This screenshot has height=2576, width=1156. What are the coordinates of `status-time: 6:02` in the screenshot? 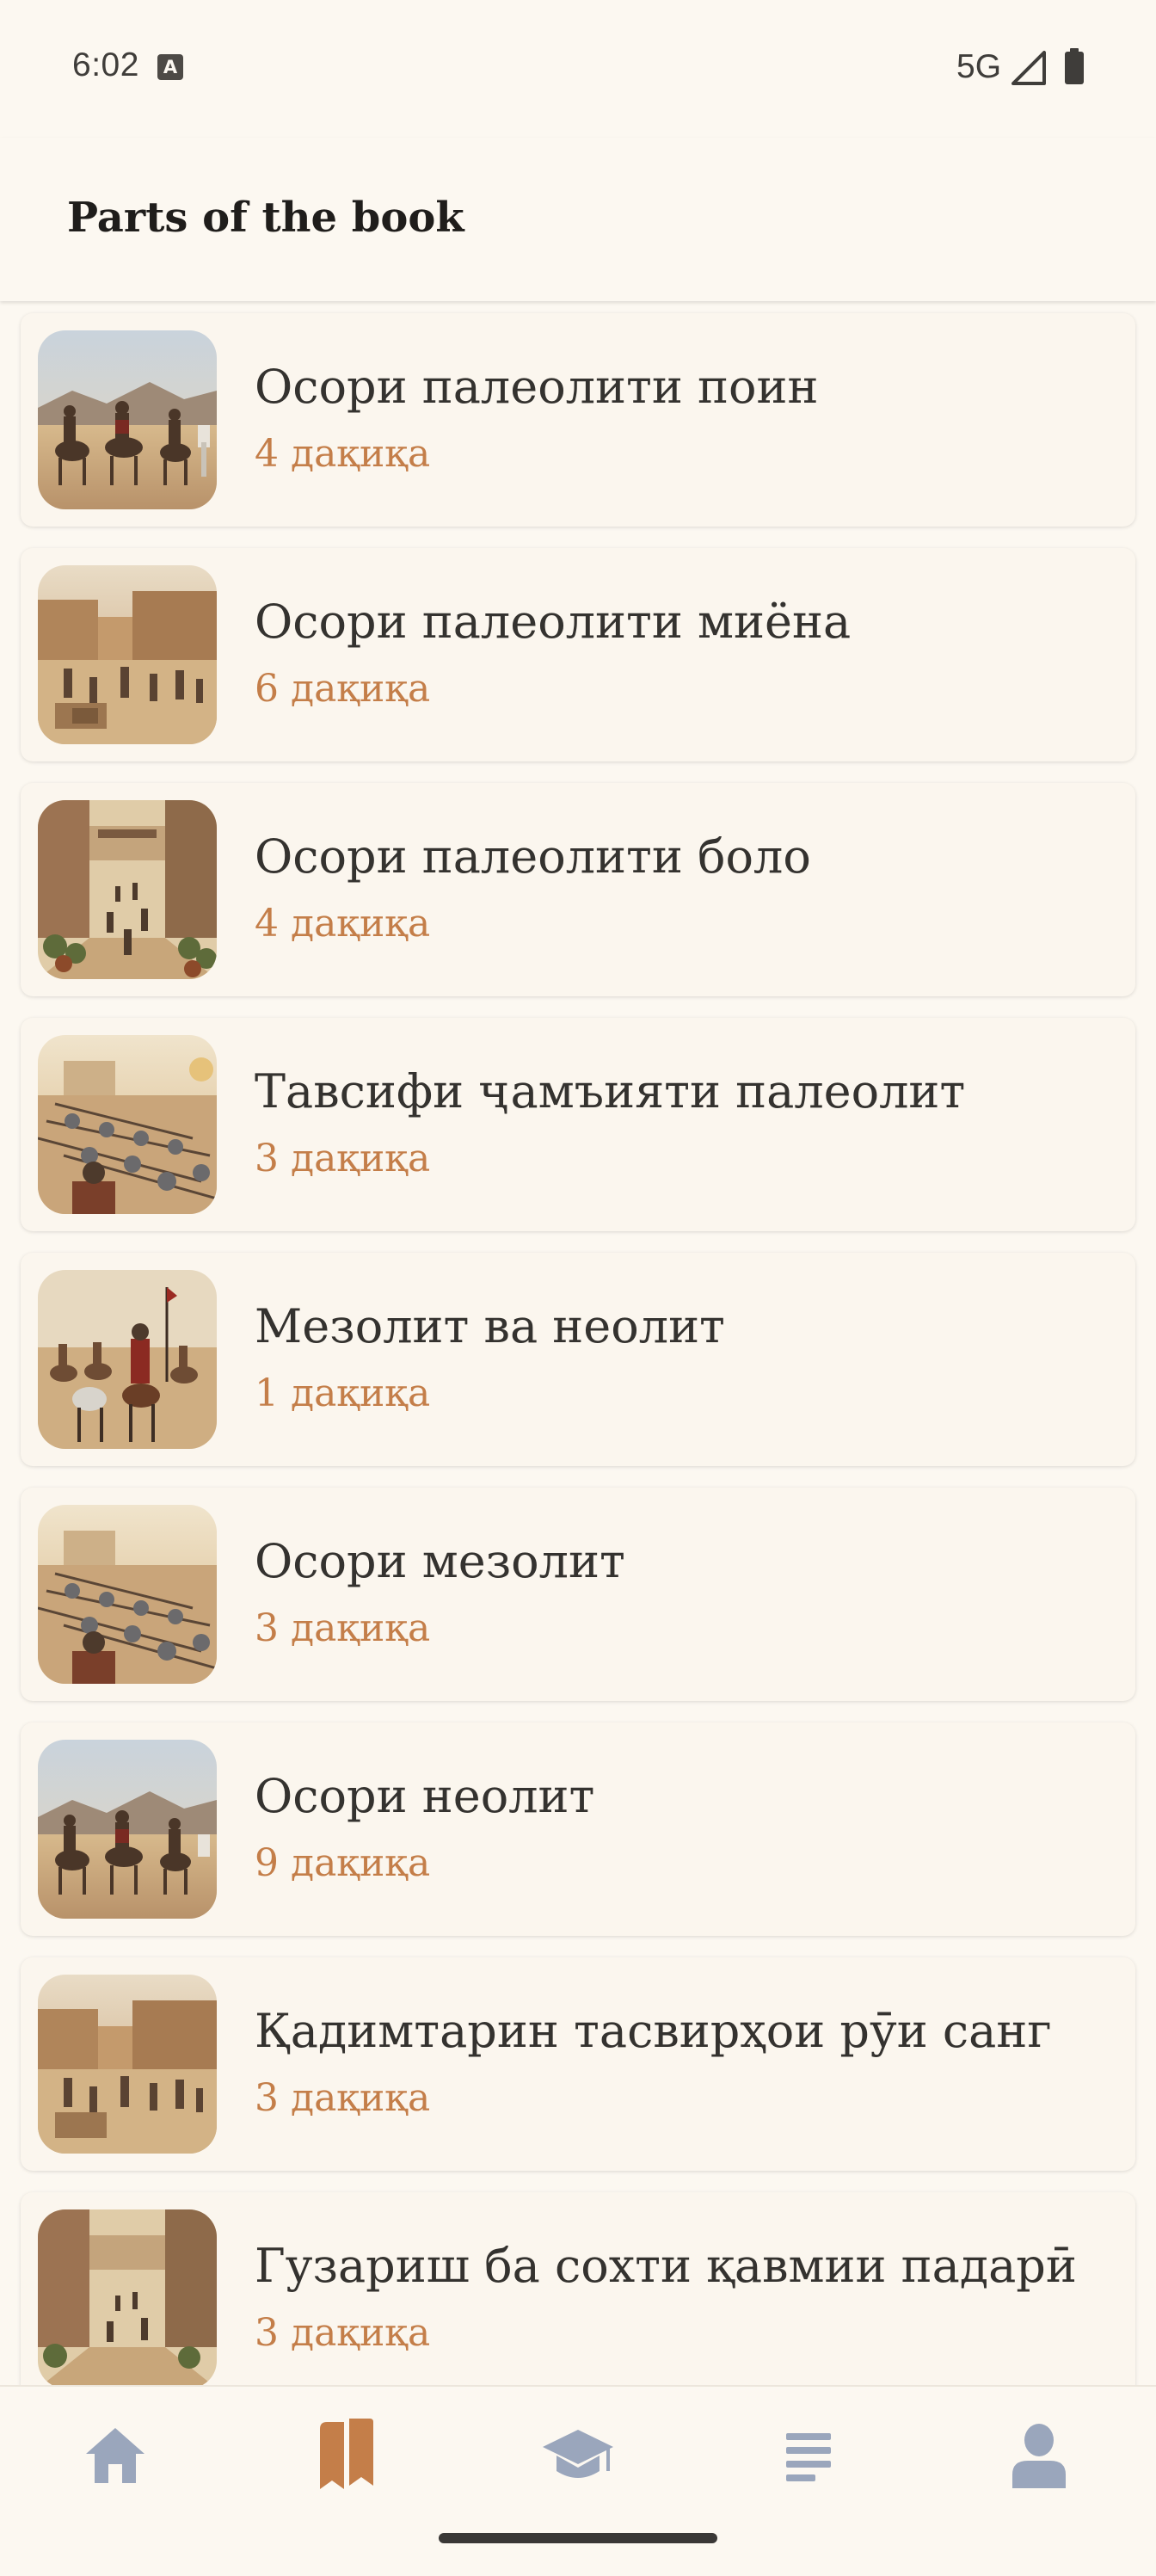 It's located at (106, 65).